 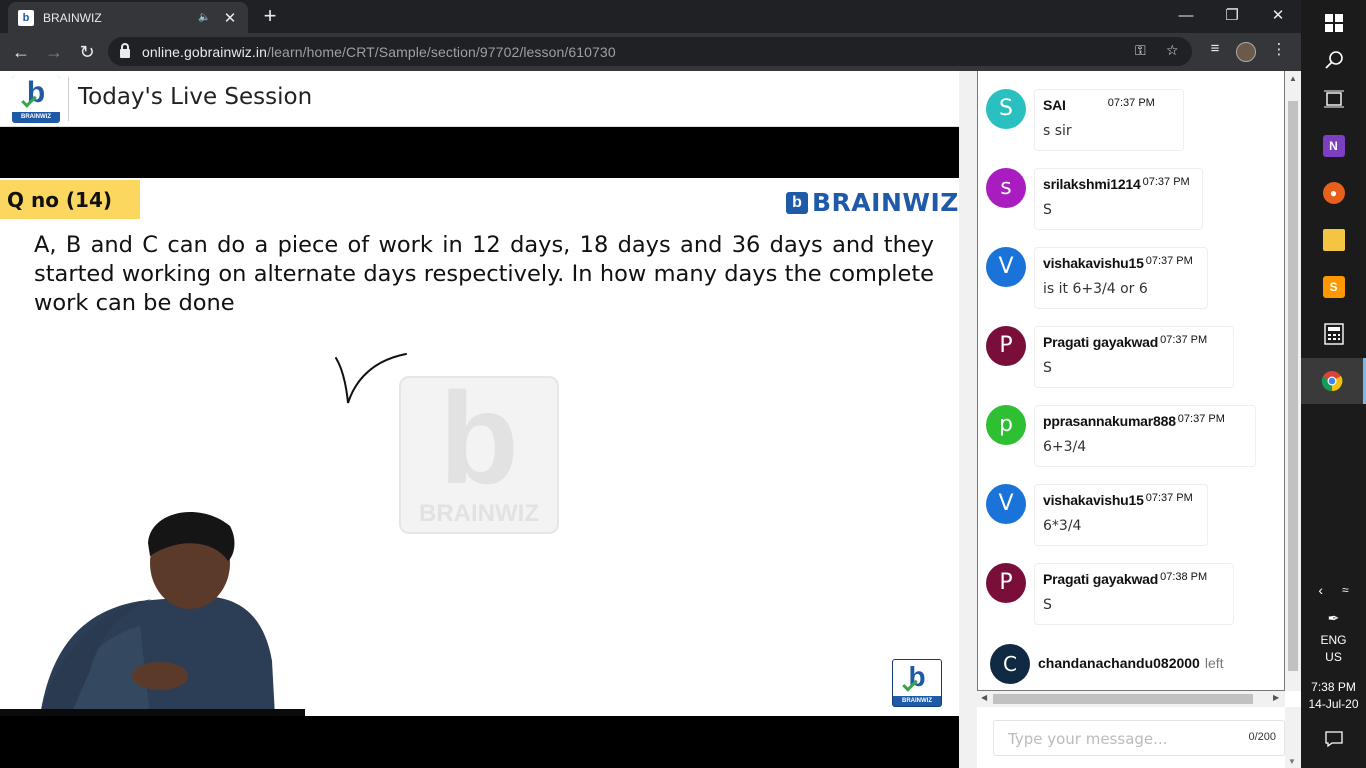 I want to click on scroll-down-icon: ▼, so click(x=1292, y=761).